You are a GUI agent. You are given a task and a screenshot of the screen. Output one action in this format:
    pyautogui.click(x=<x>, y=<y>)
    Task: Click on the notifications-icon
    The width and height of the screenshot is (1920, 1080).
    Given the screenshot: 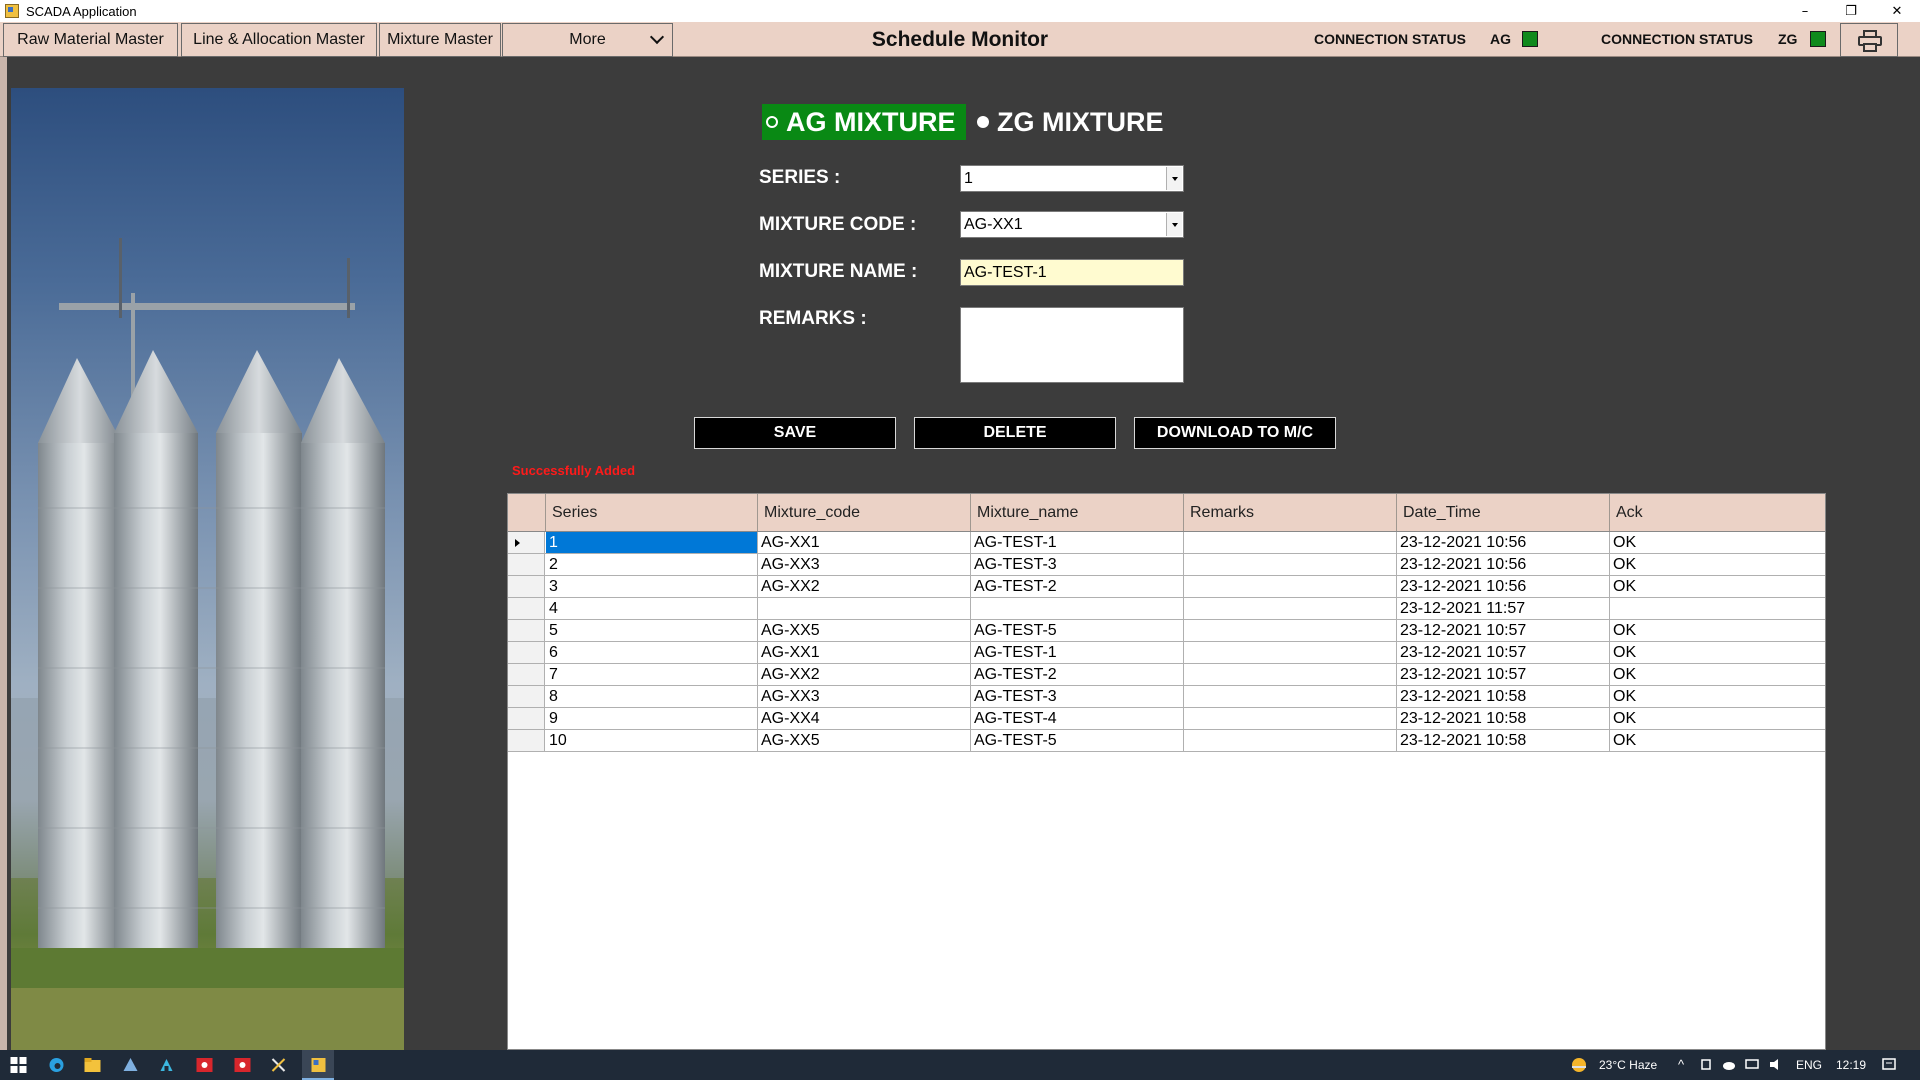 What is the action you would take?
    pyautogui.click(x=1889, y=1064)
    